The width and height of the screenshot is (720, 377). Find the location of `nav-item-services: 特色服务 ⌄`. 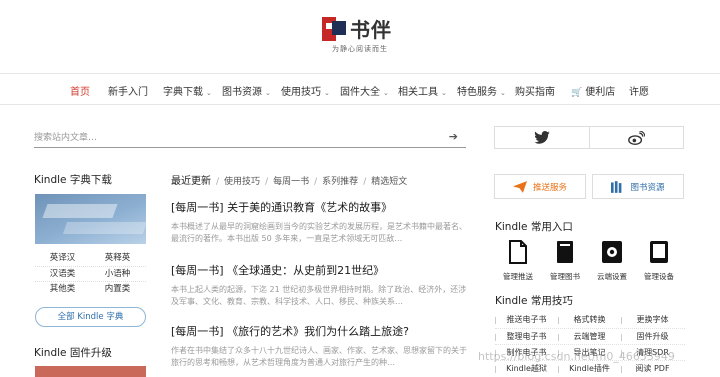

nav-item-services: 特色服务 ⌄ is located at coordinates (481, 90).